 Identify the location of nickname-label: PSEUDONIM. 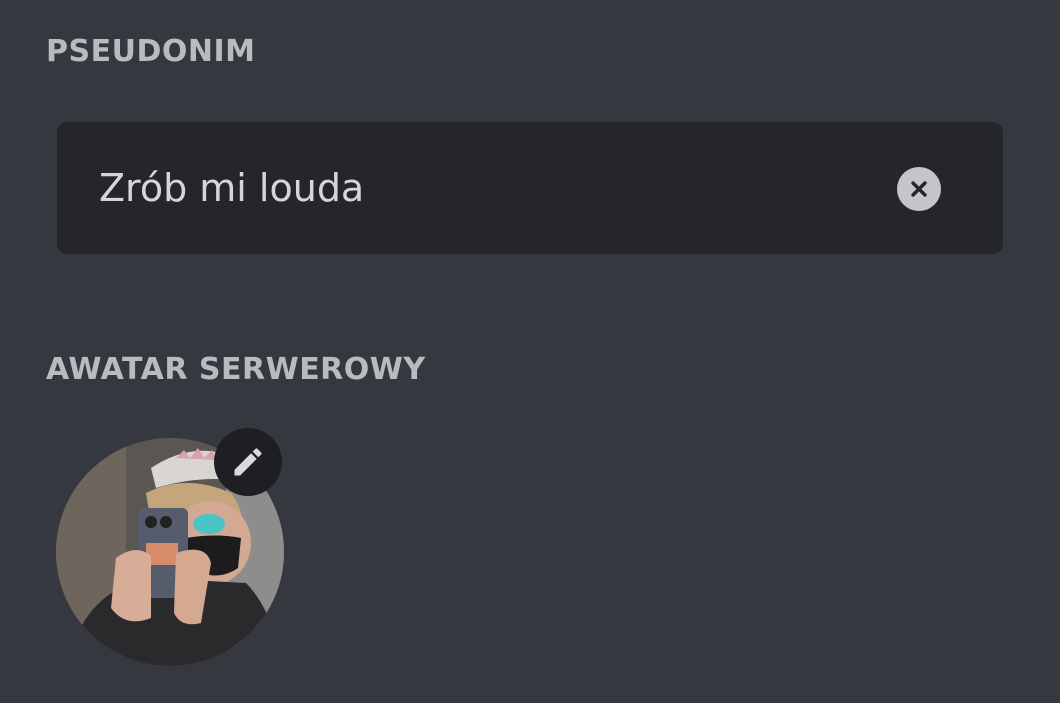
(151, 51).